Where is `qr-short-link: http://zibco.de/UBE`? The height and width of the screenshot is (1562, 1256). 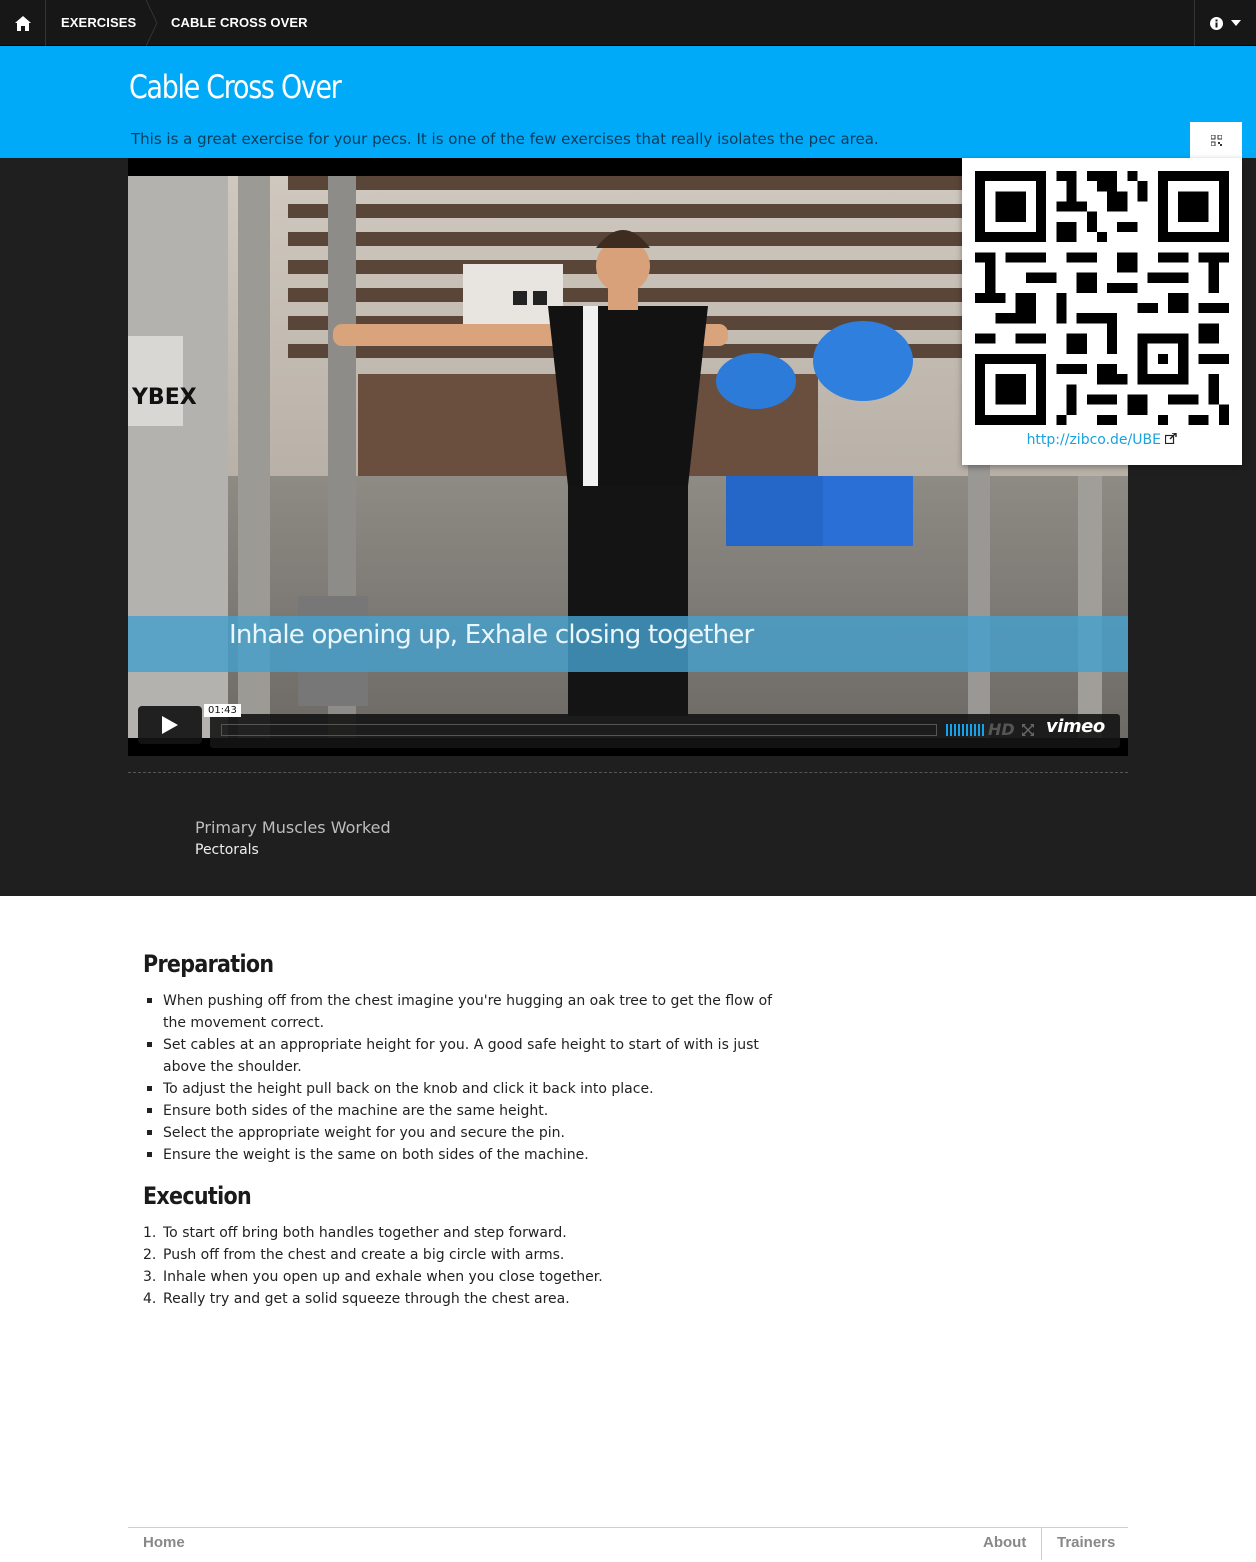
qr-short-link: http://zibco.de/UBE is located at coordinates (1102, 440).